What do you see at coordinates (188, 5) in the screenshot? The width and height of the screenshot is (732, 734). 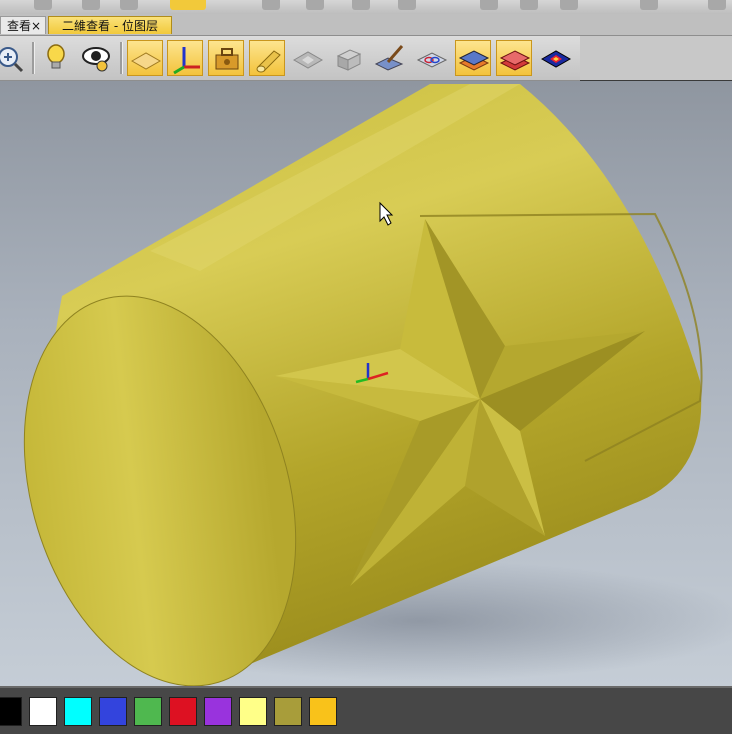 I see `toolbar-button-cut-active` at bounding box center [188, 5].